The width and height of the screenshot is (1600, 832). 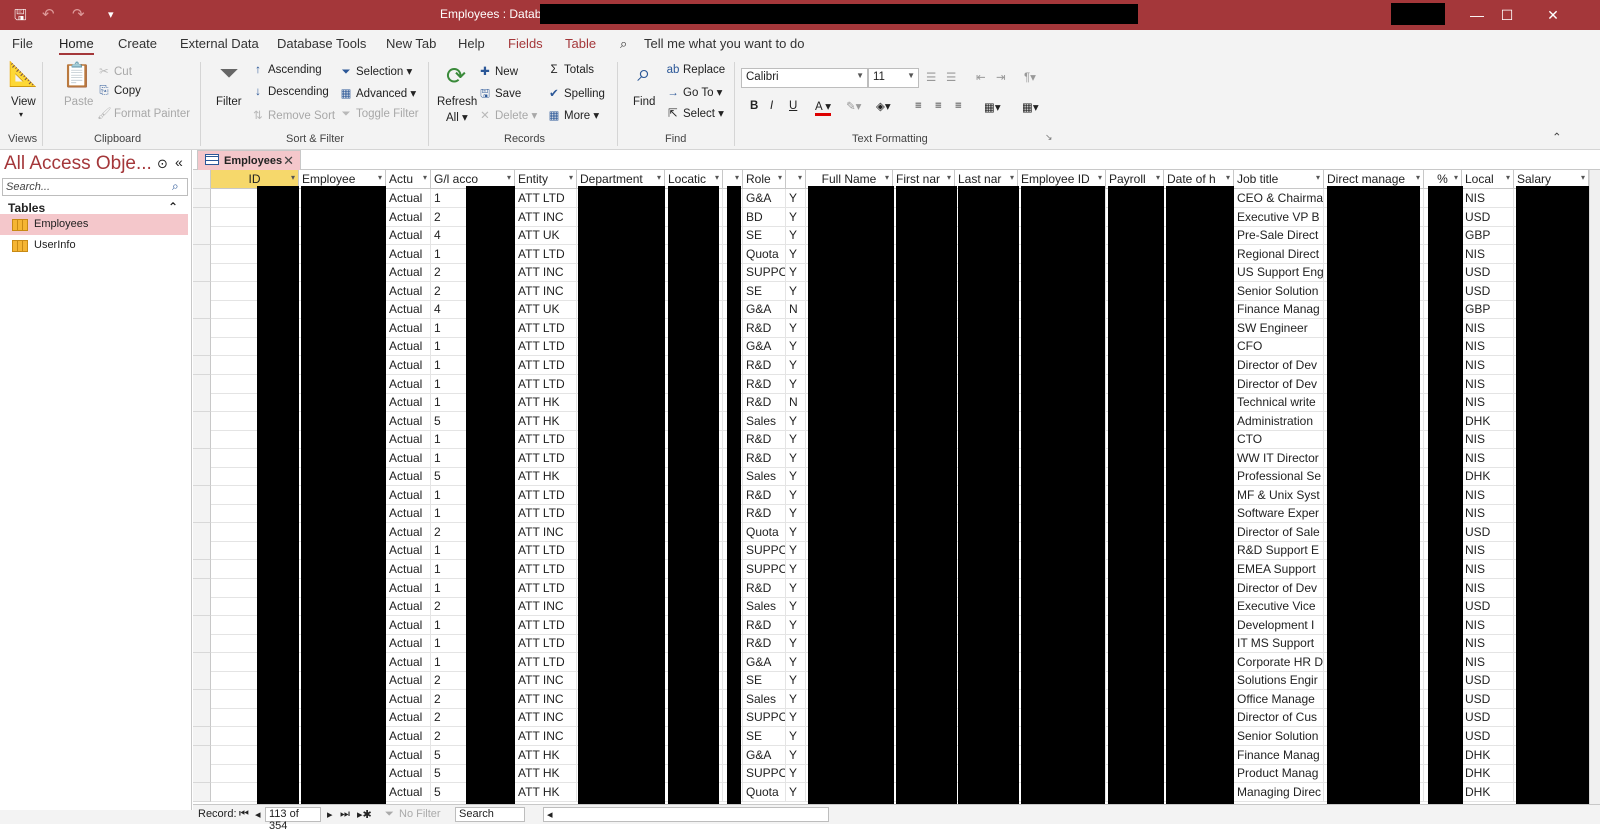 I want to click on save-icon: 🖫, so click(x=20, y=17).